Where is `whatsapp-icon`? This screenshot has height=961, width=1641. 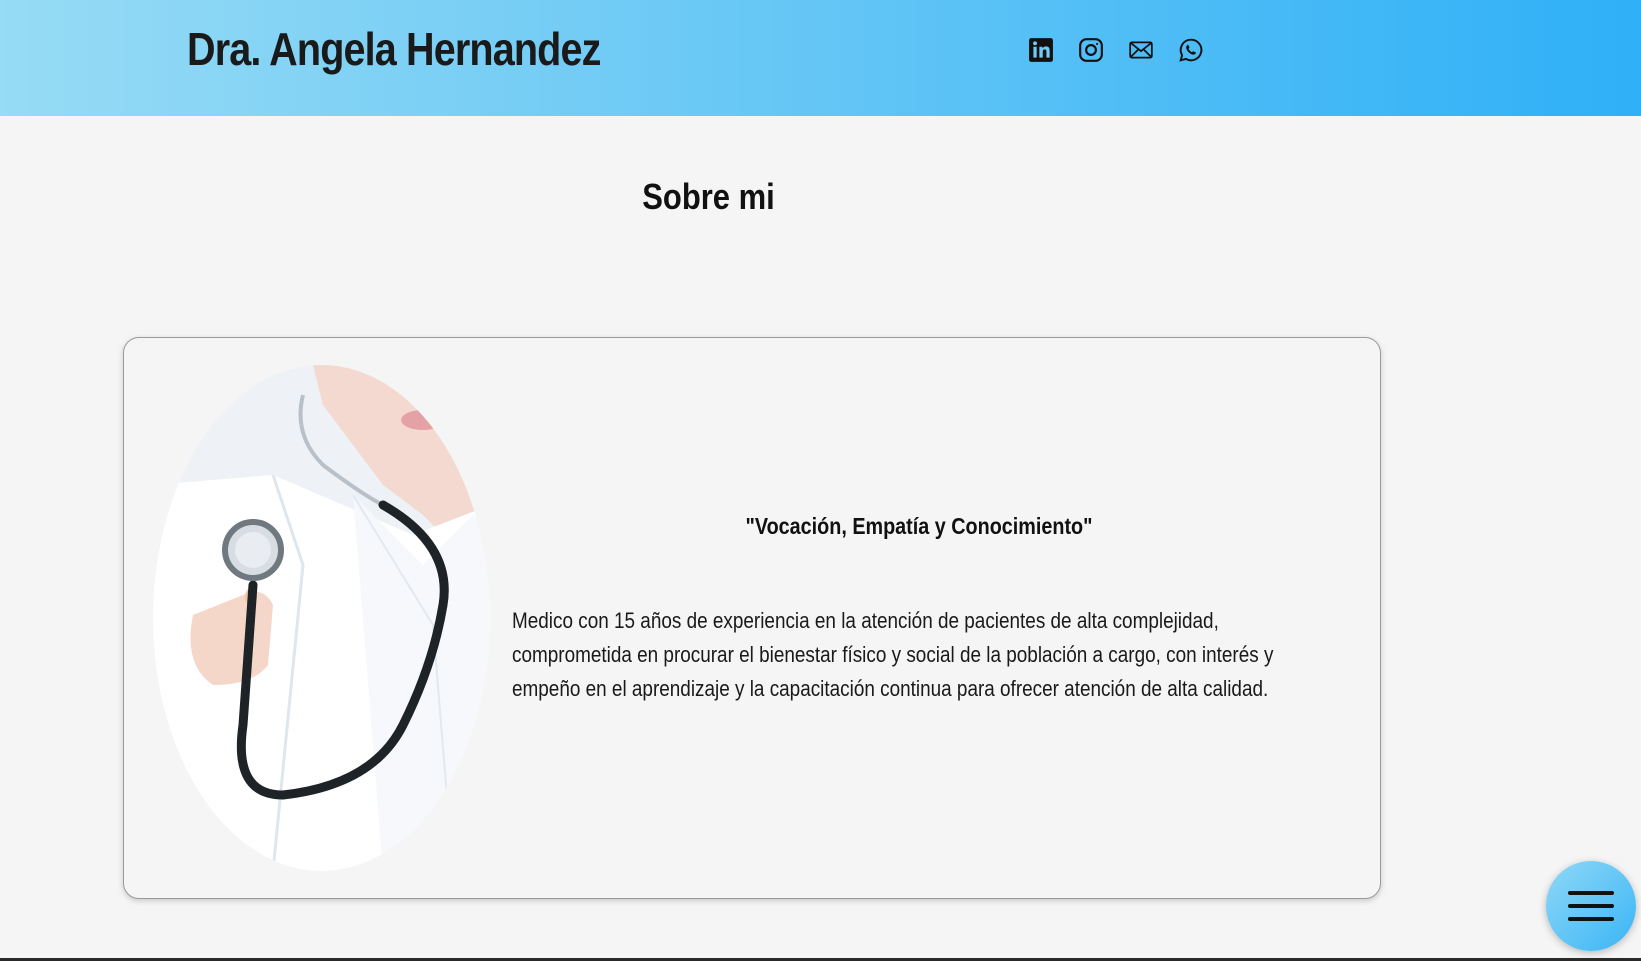
whatsapp-icon is located at coordinates (1191, 50).